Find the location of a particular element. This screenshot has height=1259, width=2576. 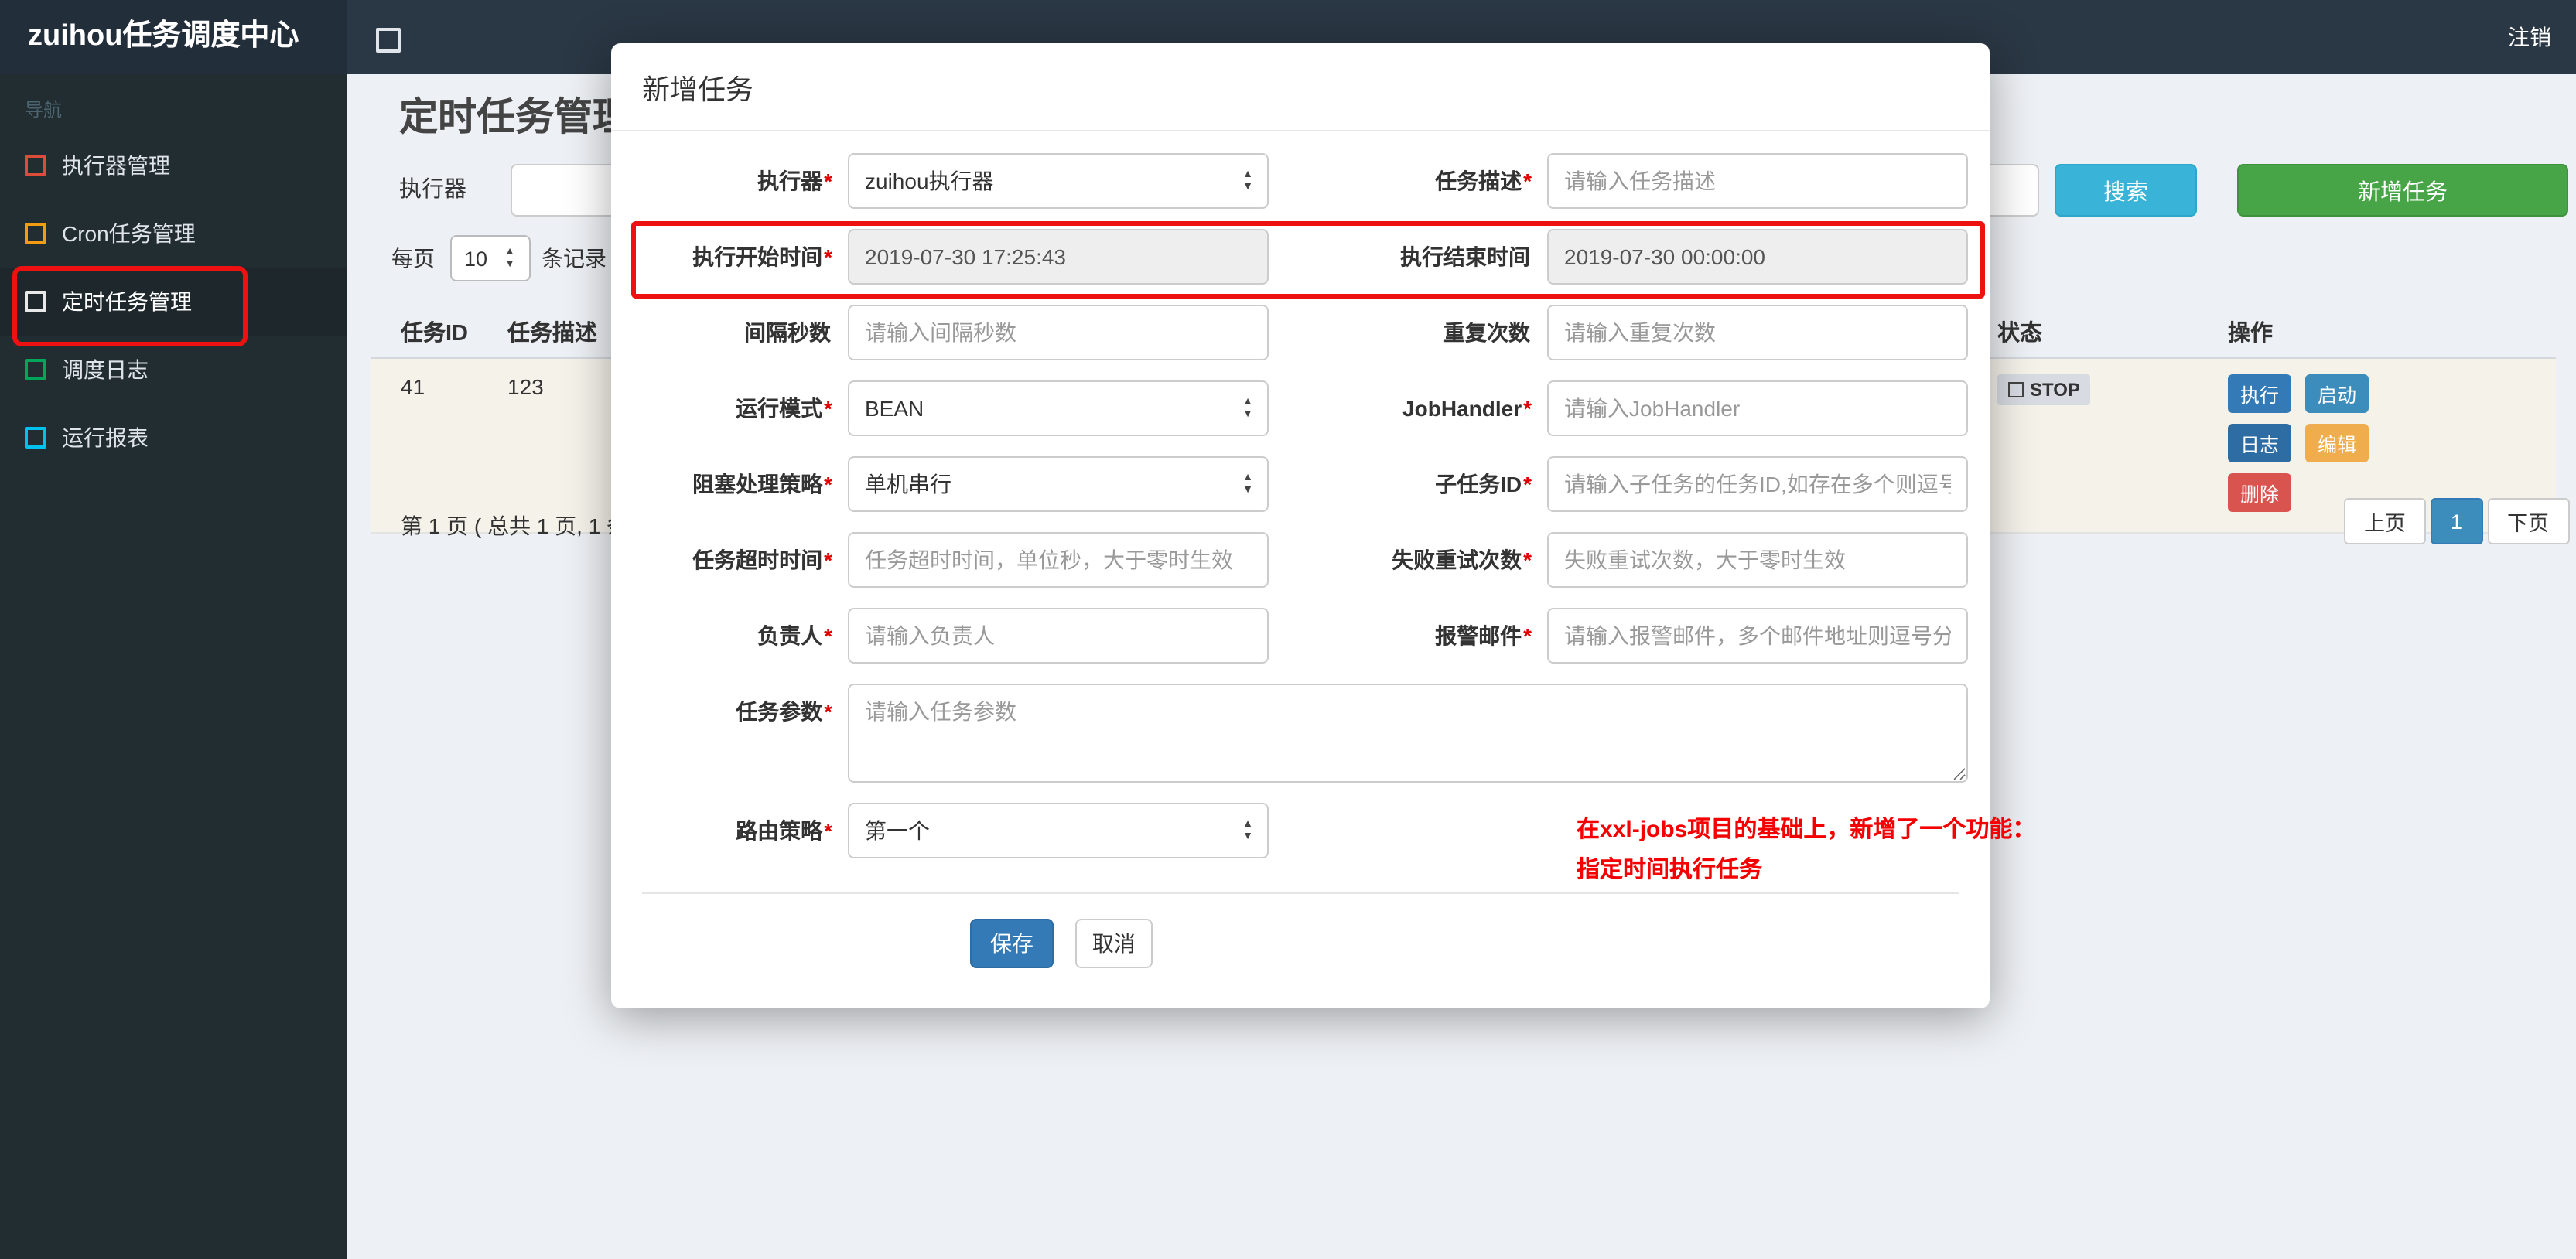

sidebar-item-cron-task-management: Cron任务管理 is located at coordinates (173, 234).